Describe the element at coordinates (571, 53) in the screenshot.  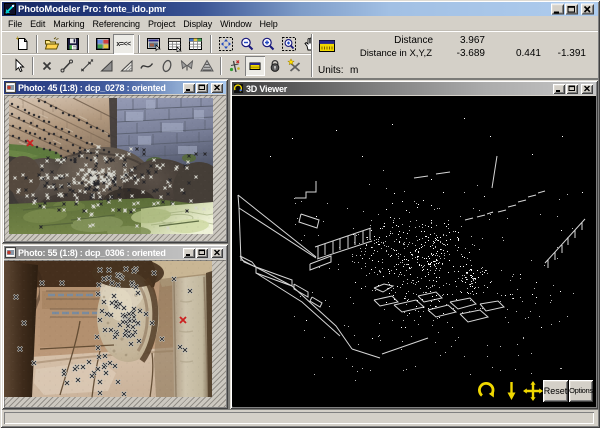
I see `distance-z-value: -1.391` at that location.